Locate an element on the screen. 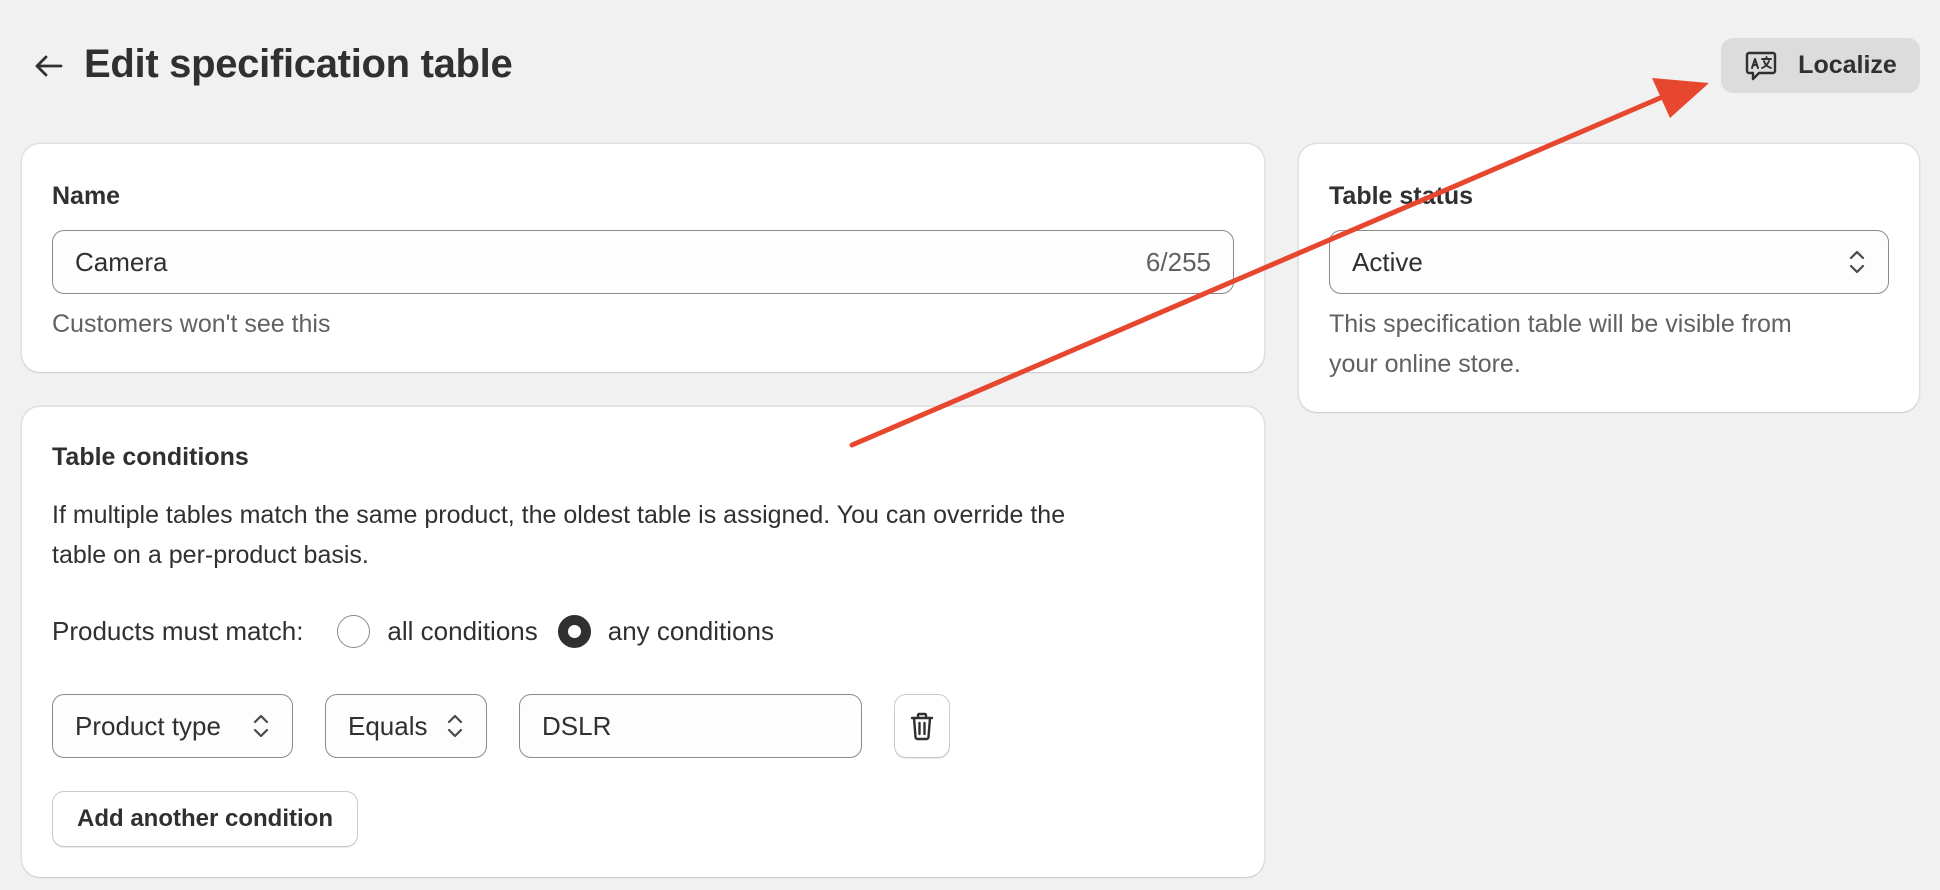  condition-field-select: Product type is located at coordinates (172, 726).